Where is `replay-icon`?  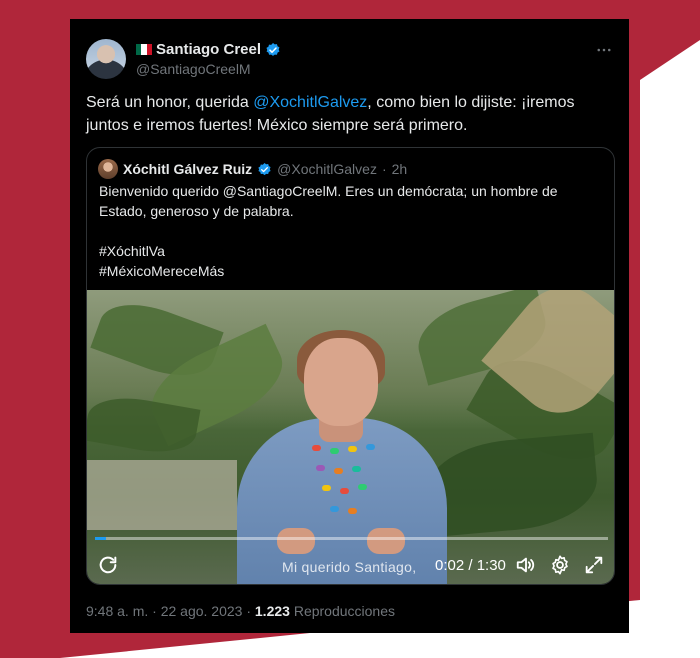
replay-icon is located at coordinates (108, 565).